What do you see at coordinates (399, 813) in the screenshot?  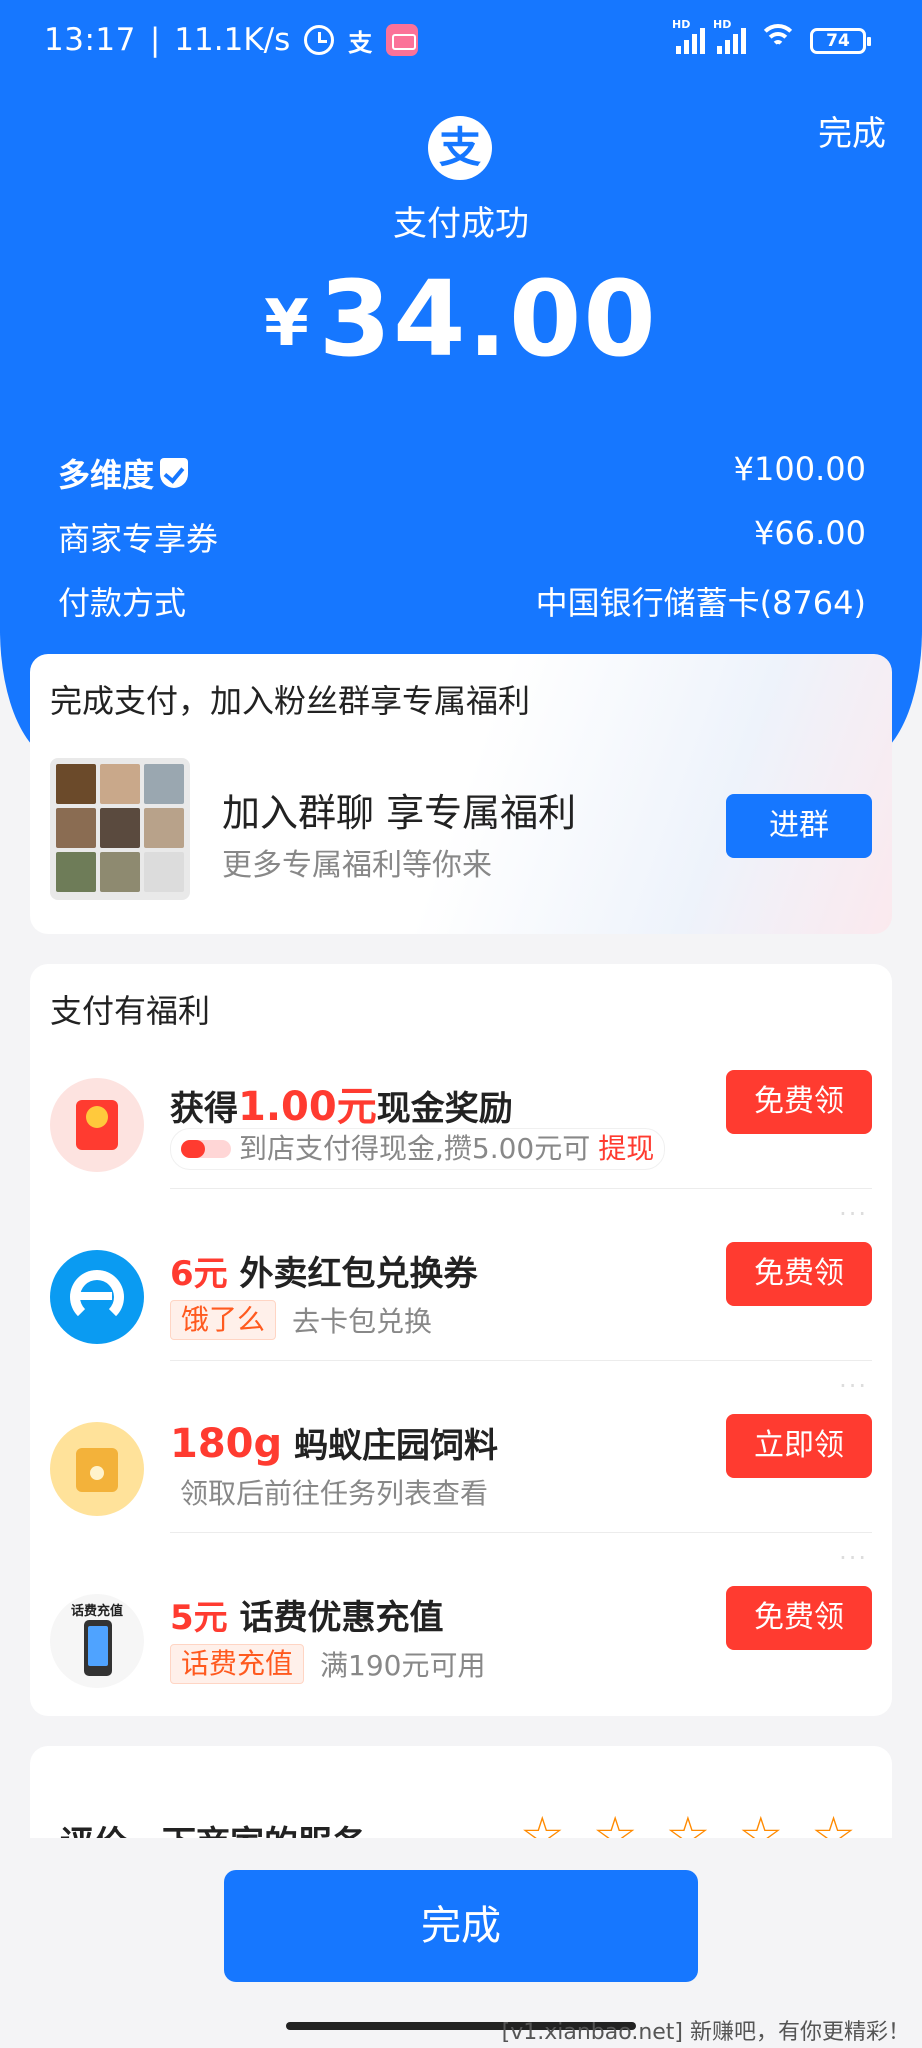 I see `group-title: 加入群聊 享专属福利` at bounding box center [399, 813].